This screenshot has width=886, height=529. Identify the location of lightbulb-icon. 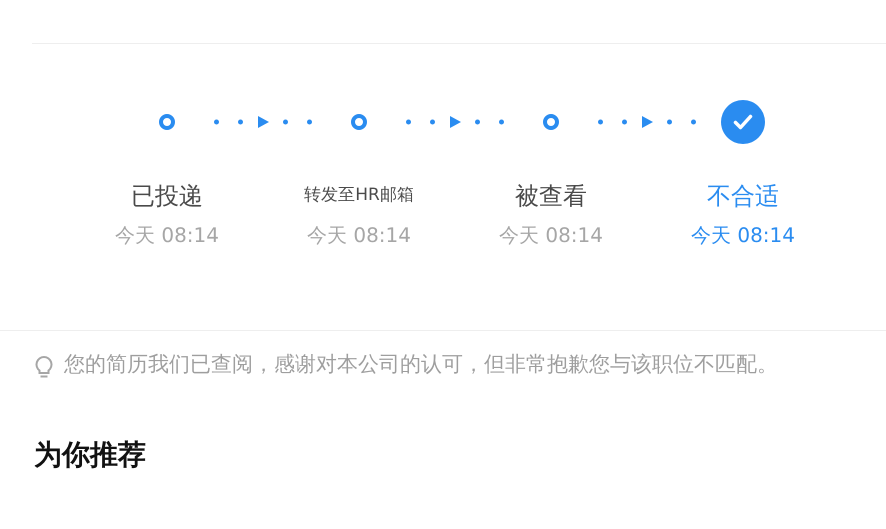
(44, 367).